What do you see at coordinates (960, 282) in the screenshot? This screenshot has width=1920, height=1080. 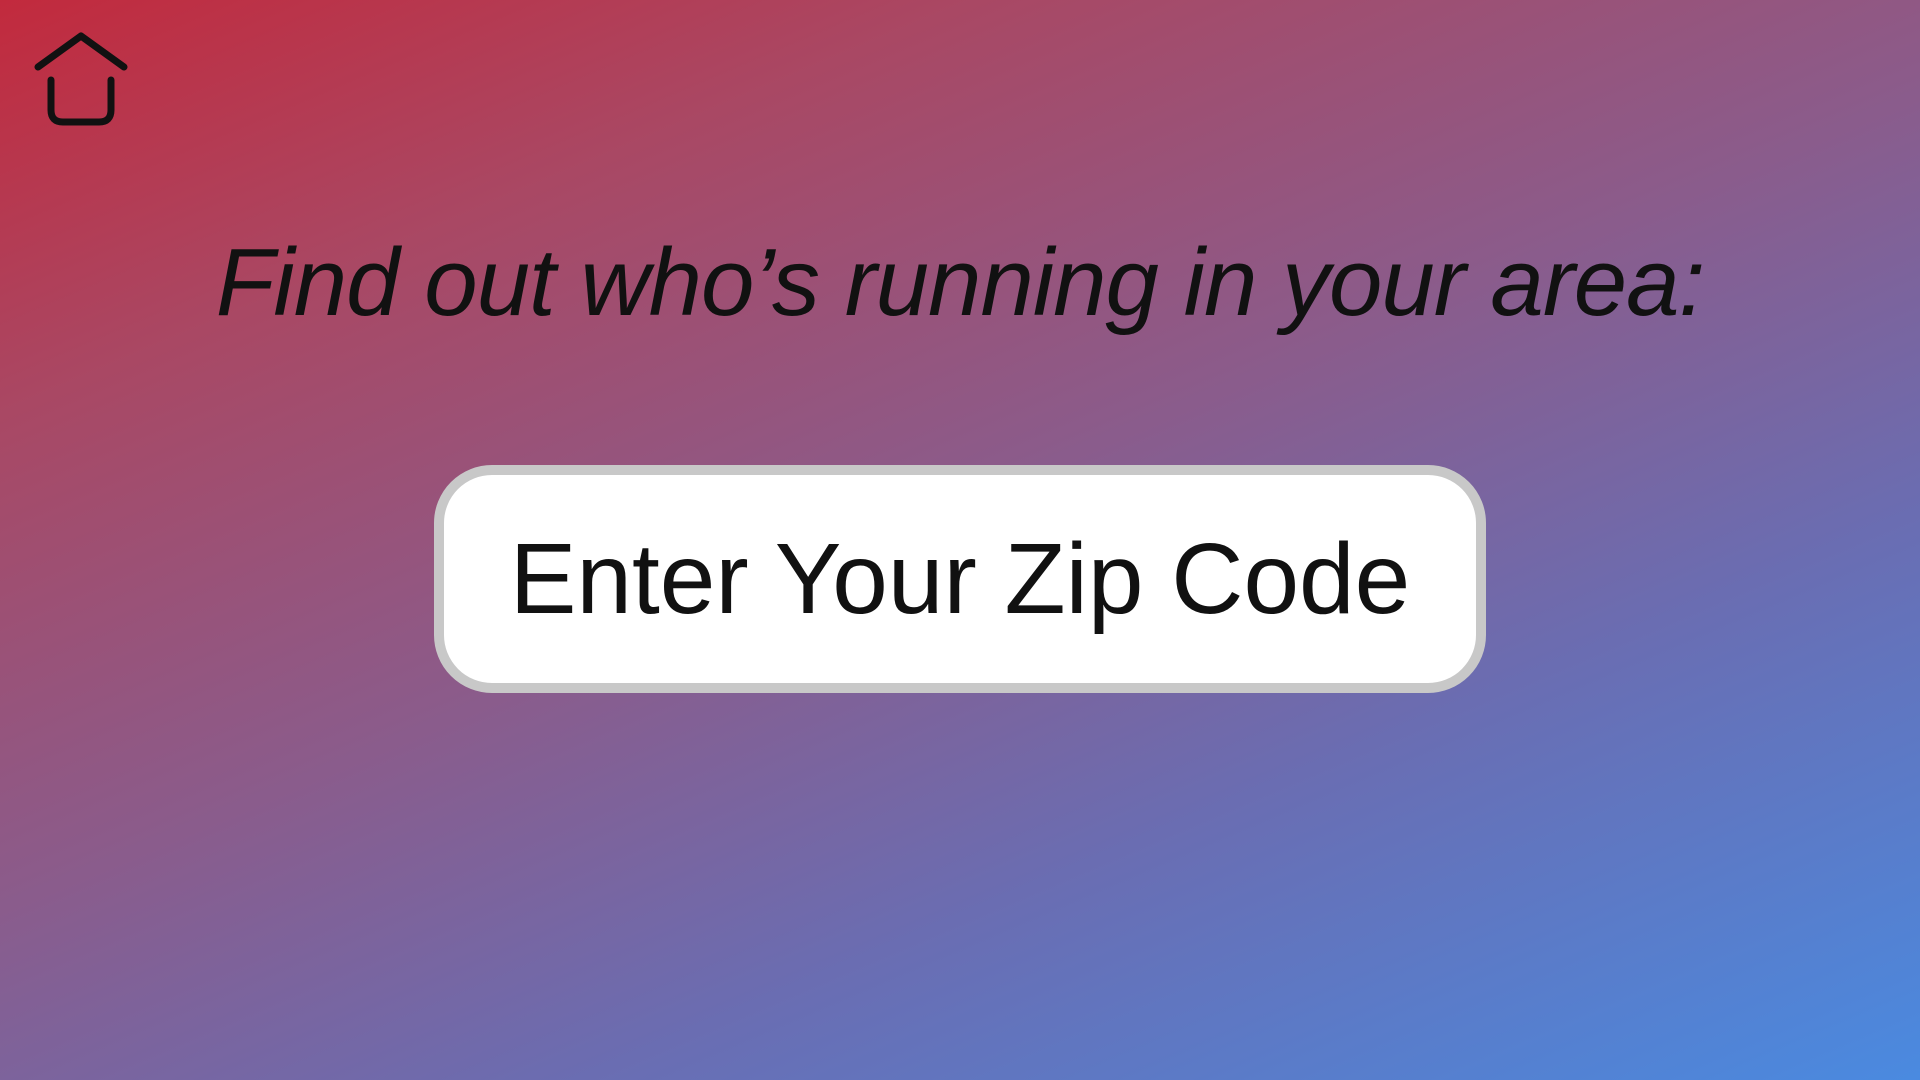 I see `page-headline: Find out who’s running in your area:` at bounding box center [960, 282].